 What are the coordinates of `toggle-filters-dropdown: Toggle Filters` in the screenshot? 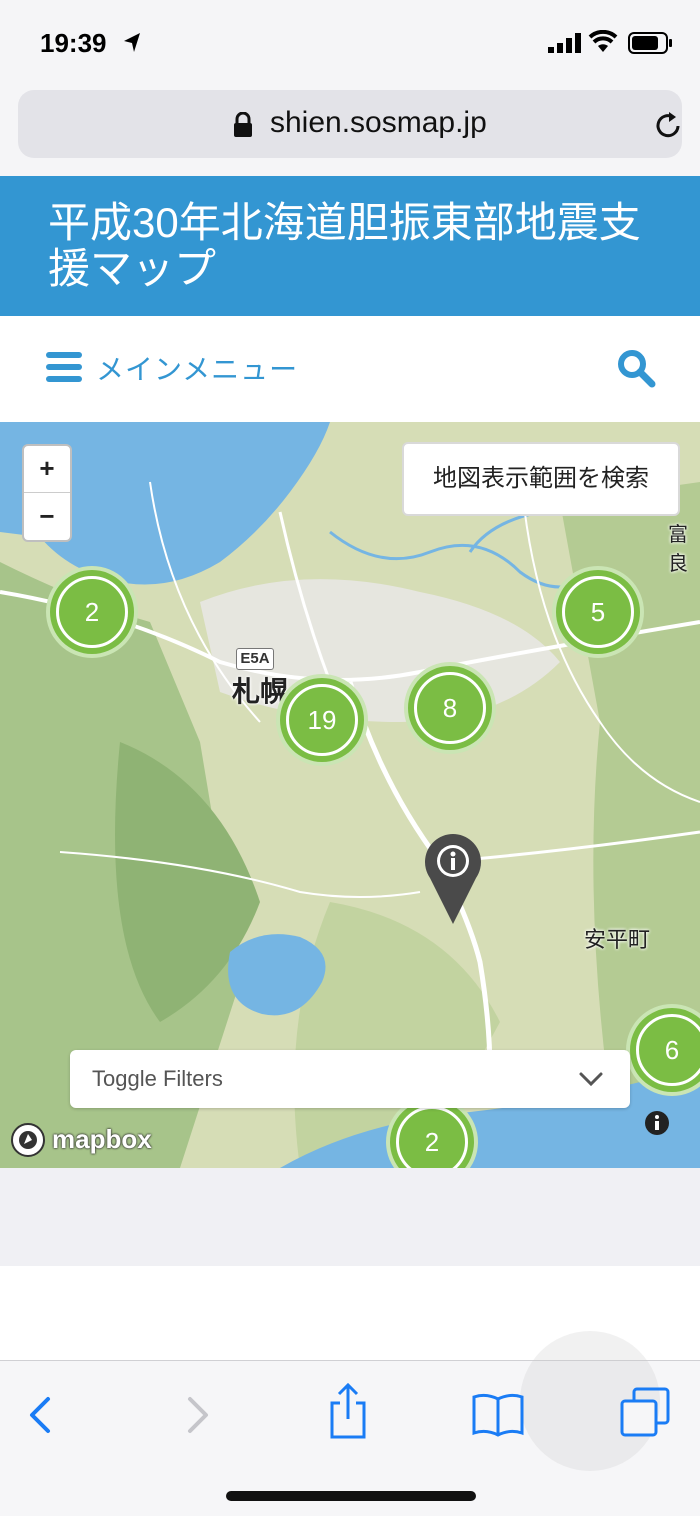 It's located at (350, 1079).